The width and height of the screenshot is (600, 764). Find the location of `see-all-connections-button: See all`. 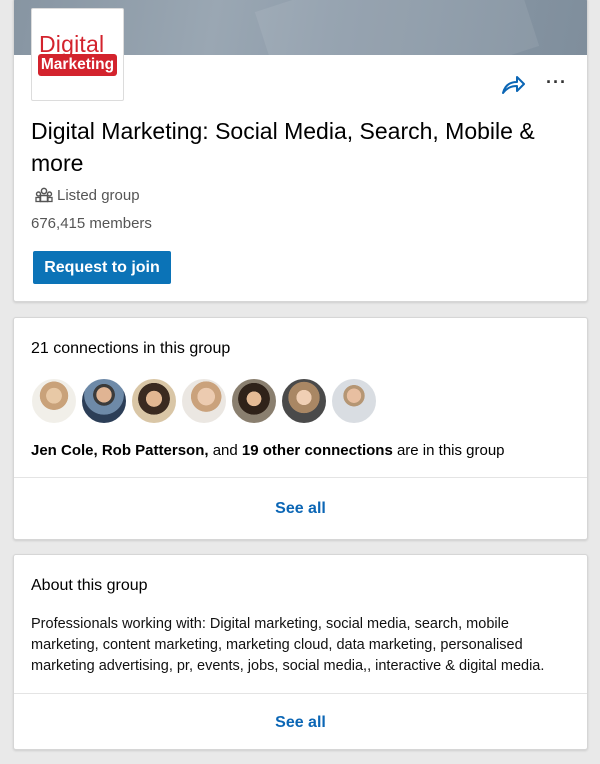

see-all-connections-button: See all is located at coordinates (300, 509).